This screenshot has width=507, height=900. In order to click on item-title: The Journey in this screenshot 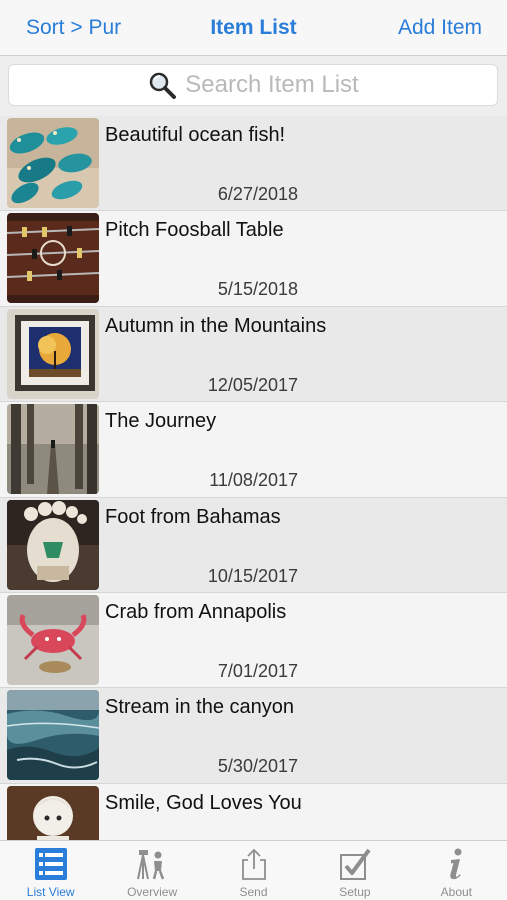, I will do `click(161, 421)`.